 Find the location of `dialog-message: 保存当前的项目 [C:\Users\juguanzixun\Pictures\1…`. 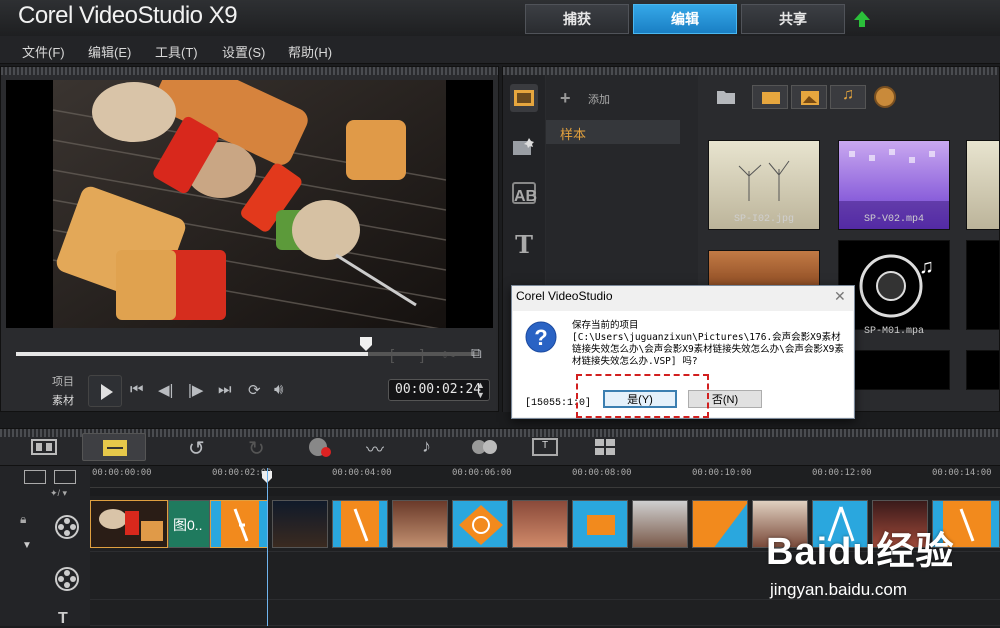

dialog-message: 保存当前的项目 [C:\Users\juguanzixun\Pictures\1… is located at coordinates (708, 343).